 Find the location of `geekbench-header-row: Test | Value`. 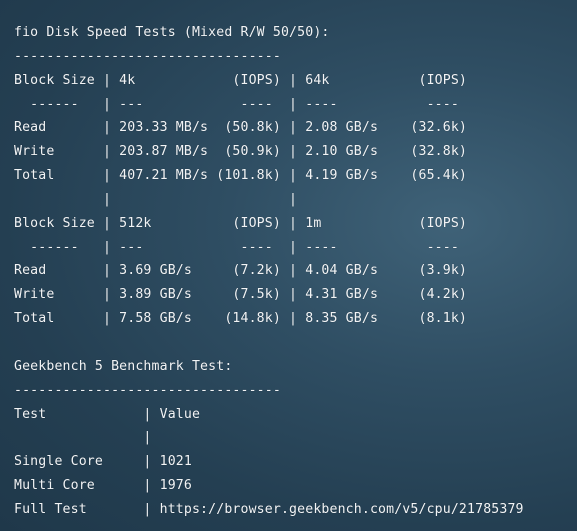

geekbench-header-row: Test | Value is located at coordinates (107, 414).